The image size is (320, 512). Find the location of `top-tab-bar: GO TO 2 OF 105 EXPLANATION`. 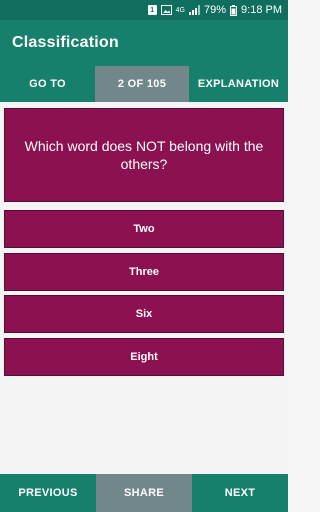

top-tab-bar: GO TO 2 OF 105 EXPLANATION is located at coordinates (144, 84).